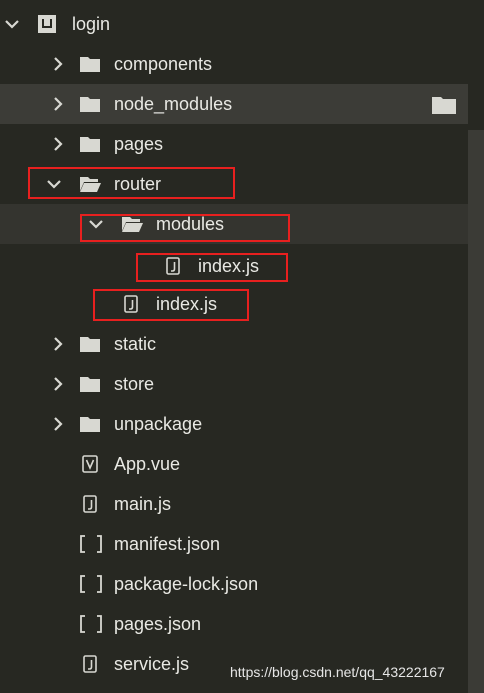  What do you see at coordinates (12, 24) in the screenshot?
I see `chevron-down-icon` at bounding box center [12, 24].